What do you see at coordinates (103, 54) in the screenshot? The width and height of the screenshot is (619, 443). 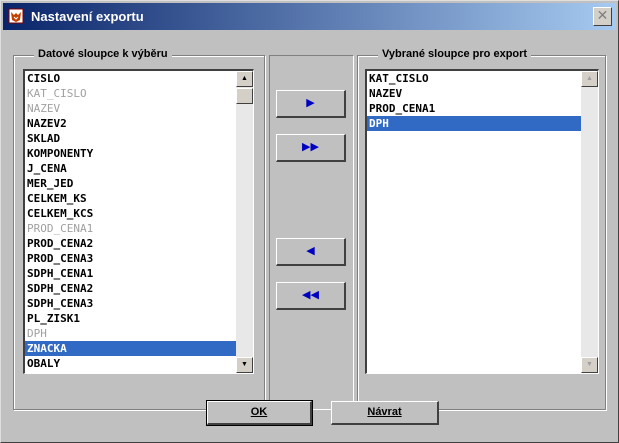 I see `available-columns-title: Datové sloupce k výběru` at bounding box center [103, 54].